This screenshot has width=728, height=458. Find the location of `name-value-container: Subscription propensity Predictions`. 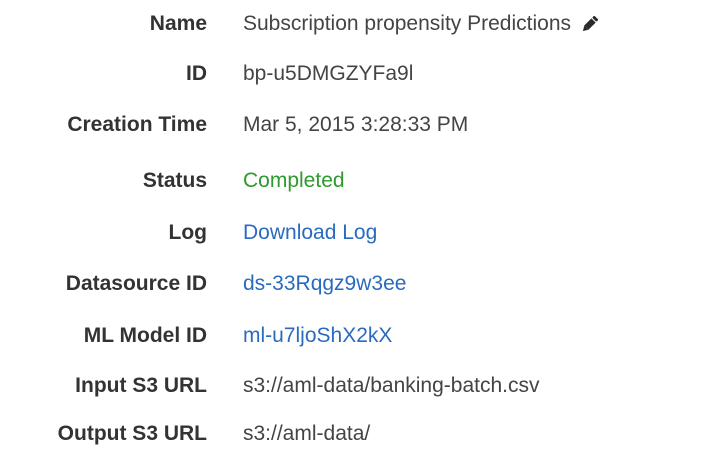

name-value-container: Subscription propensity Predictions is located at coordinates (422, 24).